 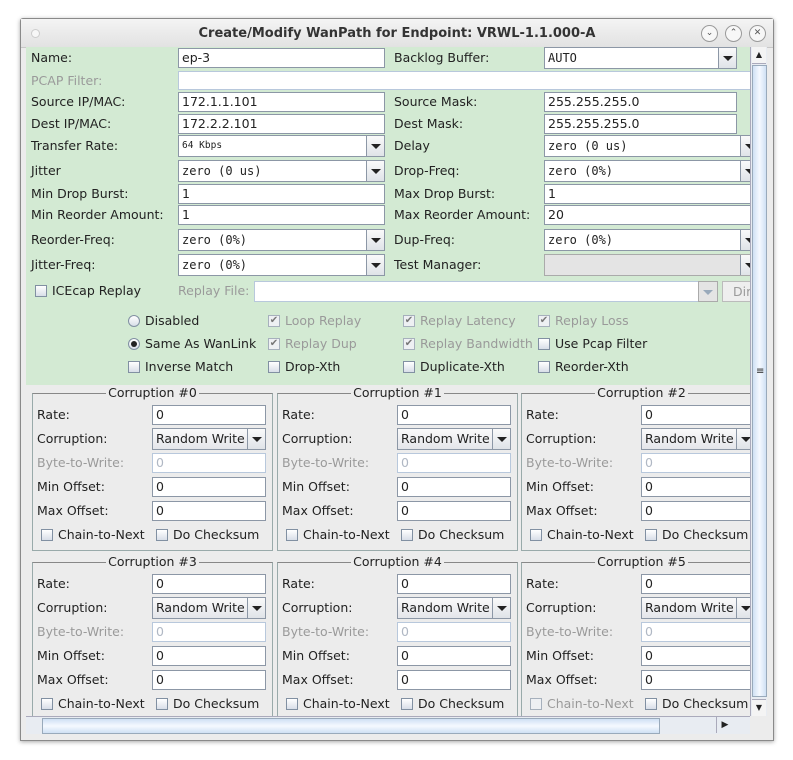 What do you see at coordinates (281, 171) in the screenshot?
I see `jitter-select: zero (0 us)` at bounding box center [281, 171].